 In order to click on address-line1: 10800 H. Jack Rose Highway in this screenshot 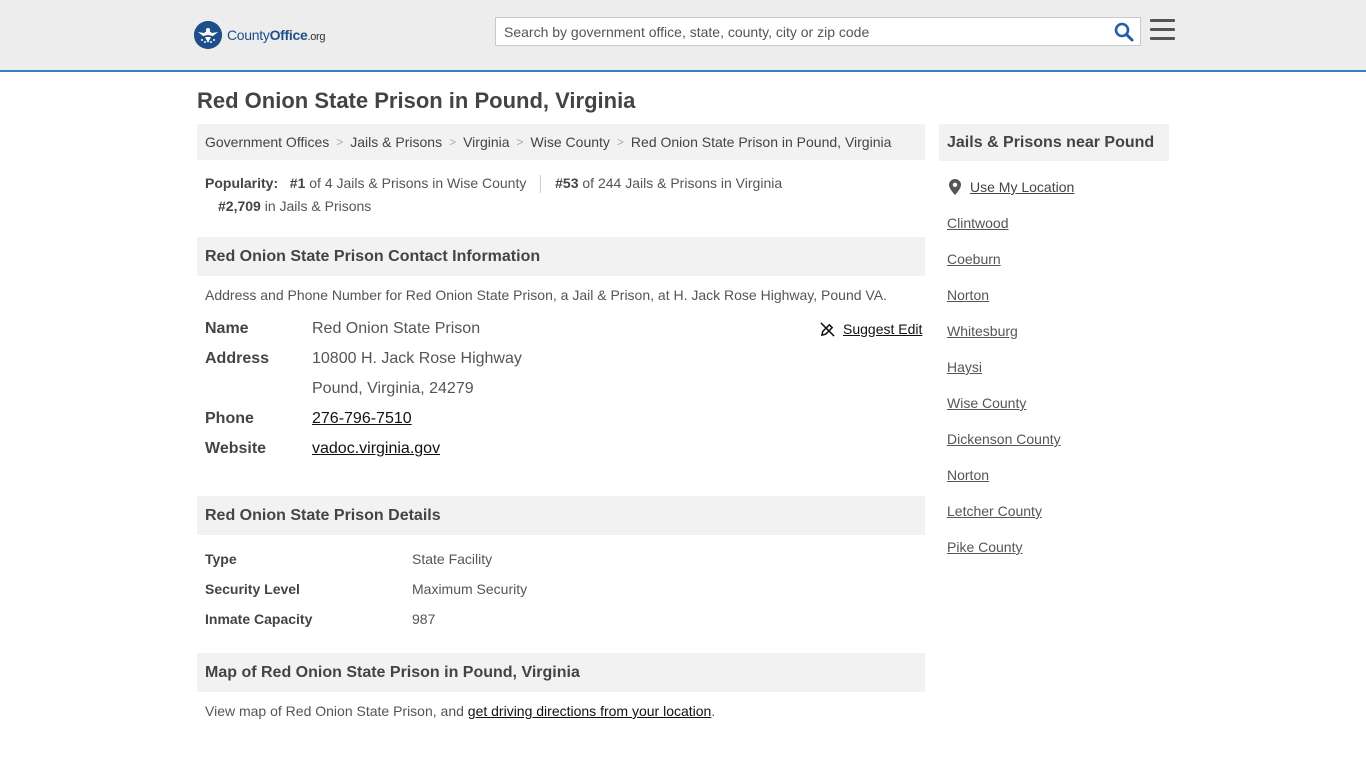, I will do `click(417, 358)`.